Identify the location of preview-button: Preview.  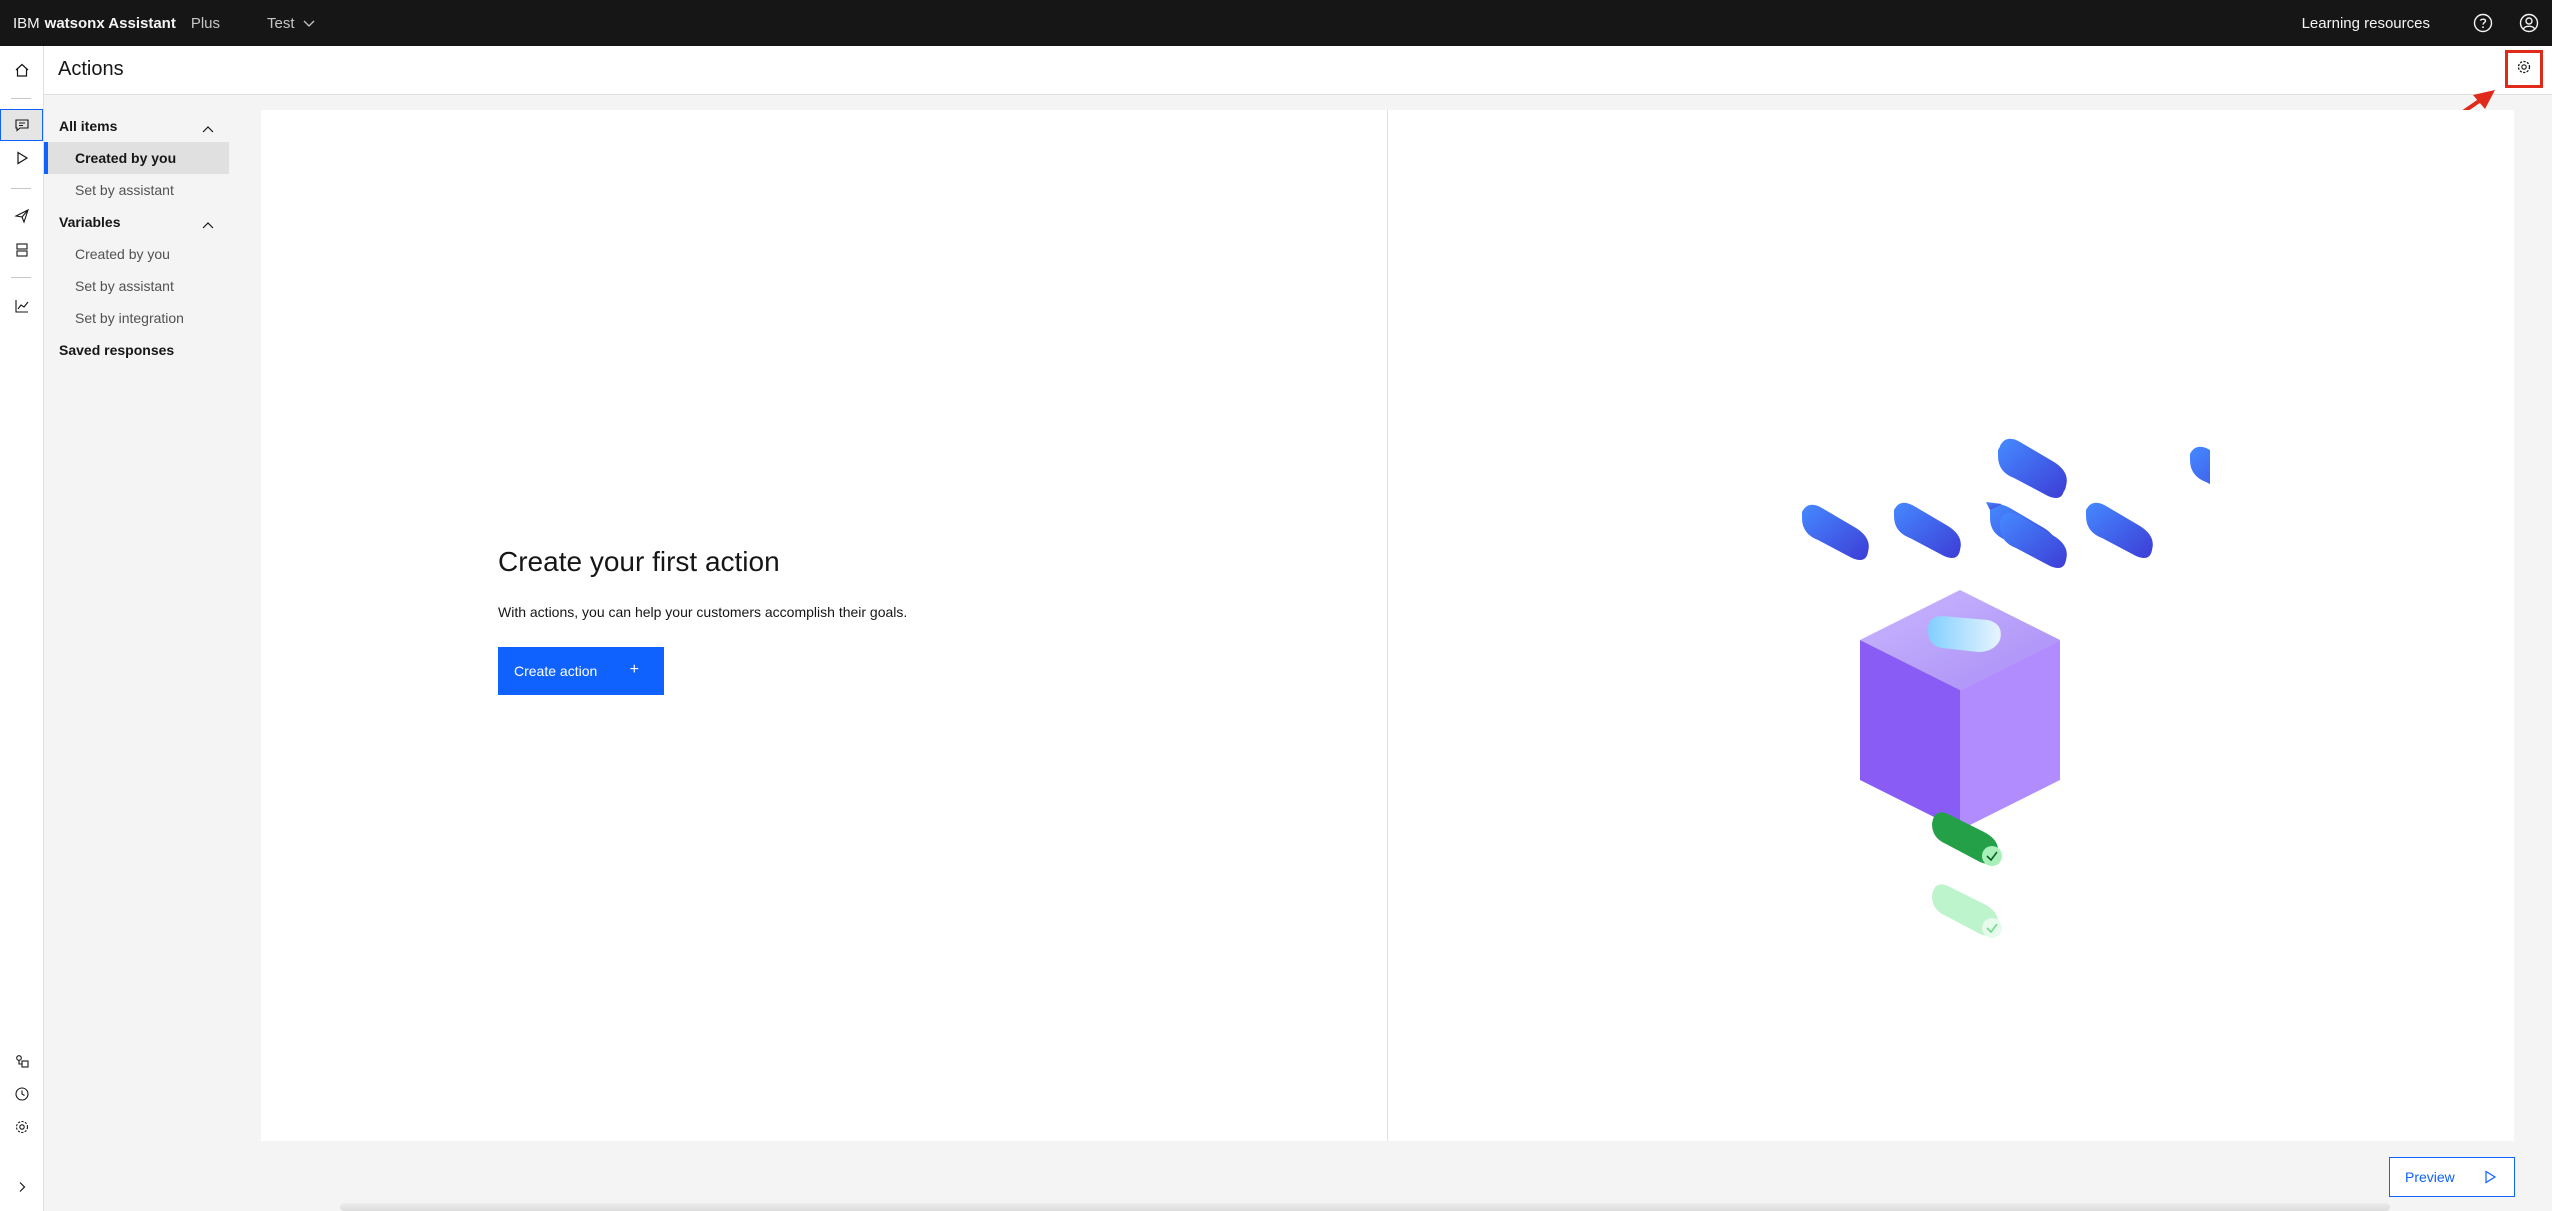
(2452, 1177).